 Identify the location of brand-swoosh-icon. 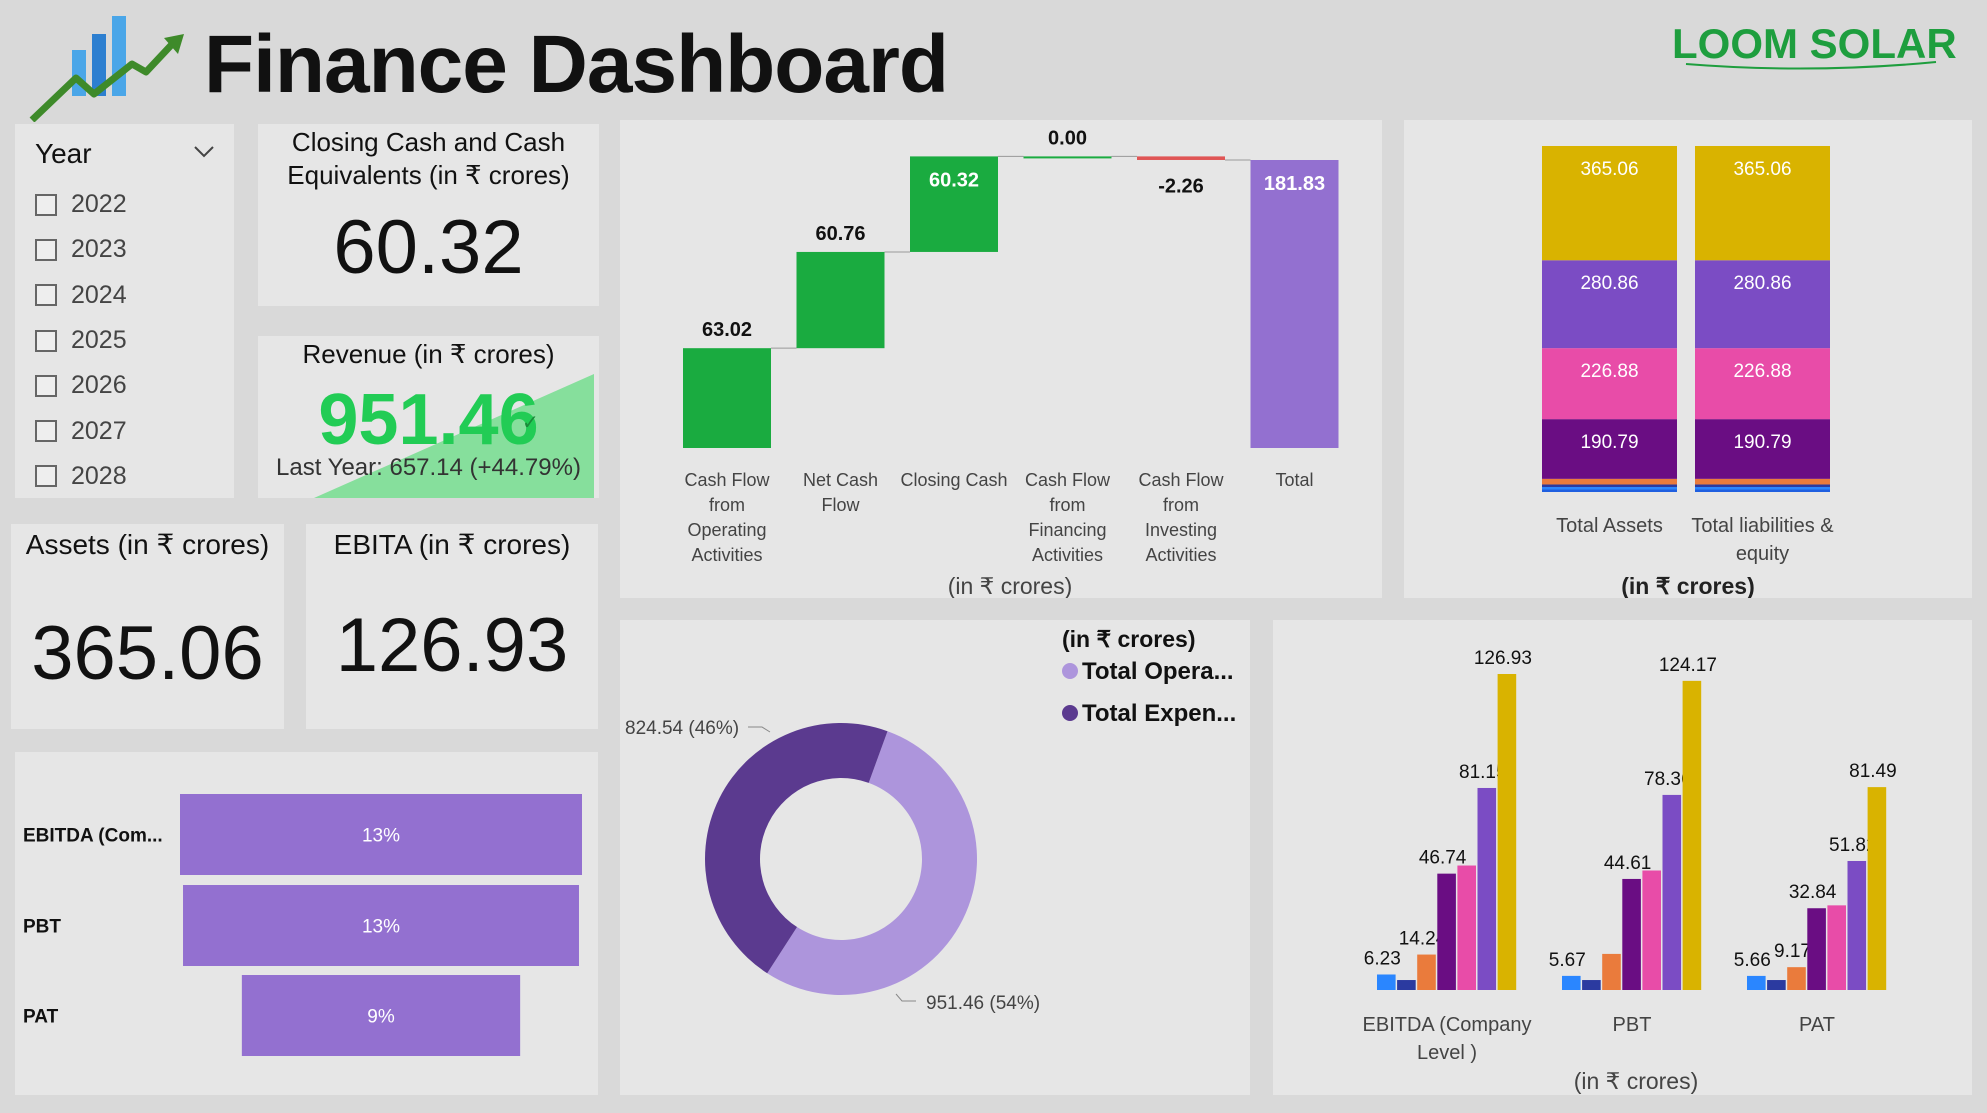
(1811, 65).